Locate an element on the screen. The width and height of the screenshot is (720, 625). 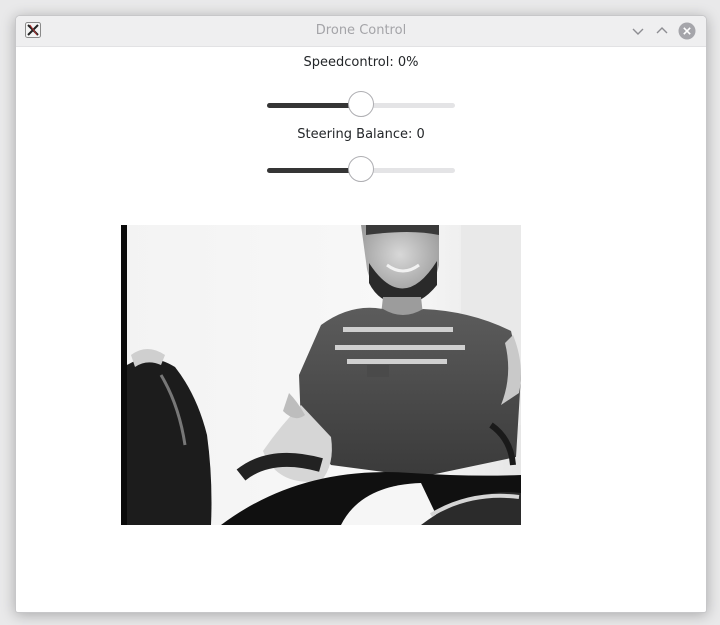
title-bar: Drone Control is located at coordinates (361, 31).